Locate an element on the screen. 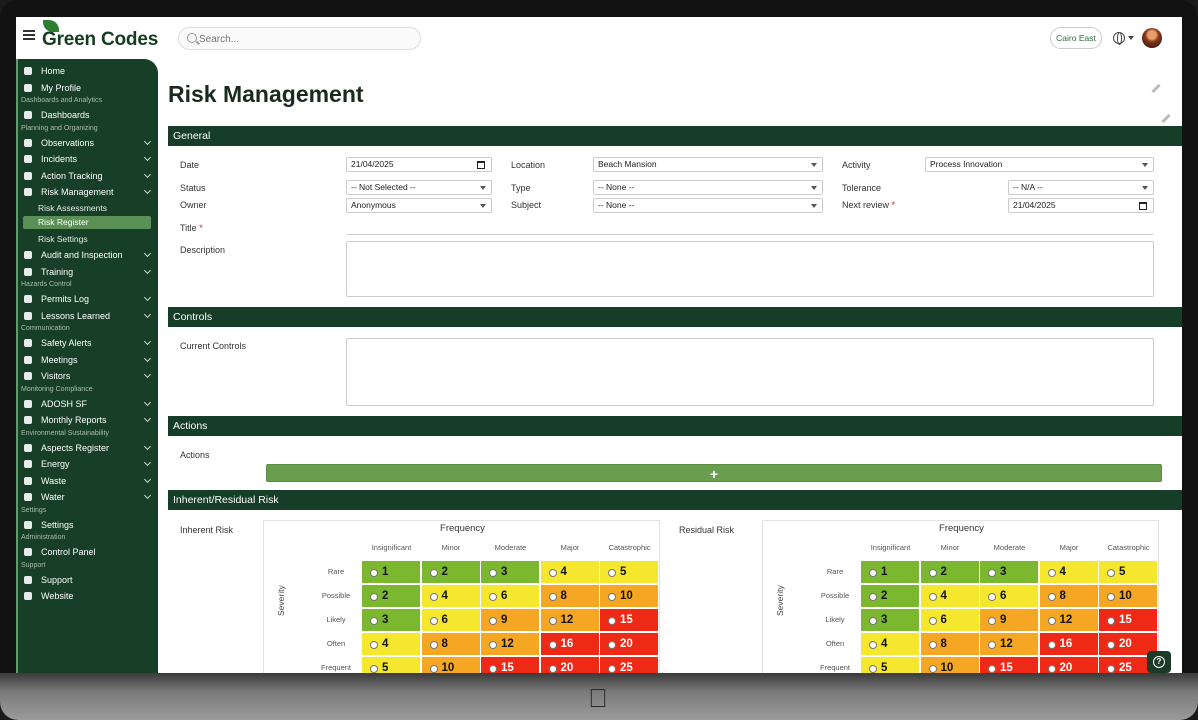  sidebar-item: Meetings is located at coordinates (88, 360).